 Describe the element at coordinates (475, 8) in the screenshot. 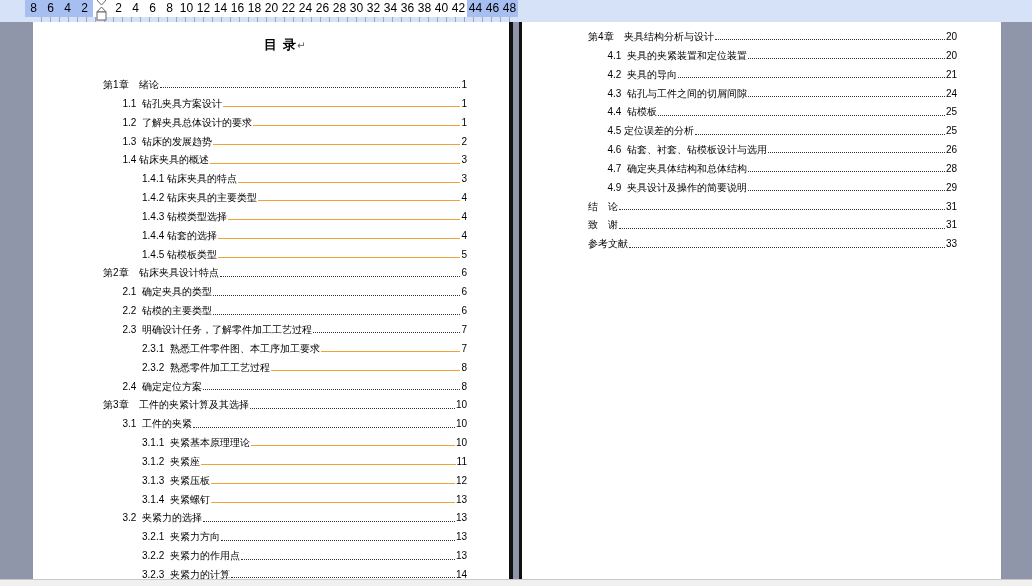

I see `ruler-number: 44` at that location.